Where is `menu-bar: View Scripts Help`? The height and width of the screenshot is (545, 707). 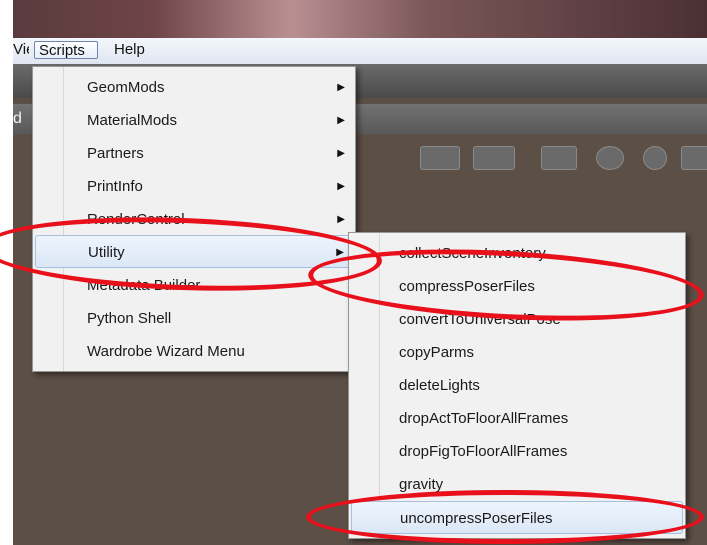
menu-bar: View Scripts Help is located at coordinates (360, 51).